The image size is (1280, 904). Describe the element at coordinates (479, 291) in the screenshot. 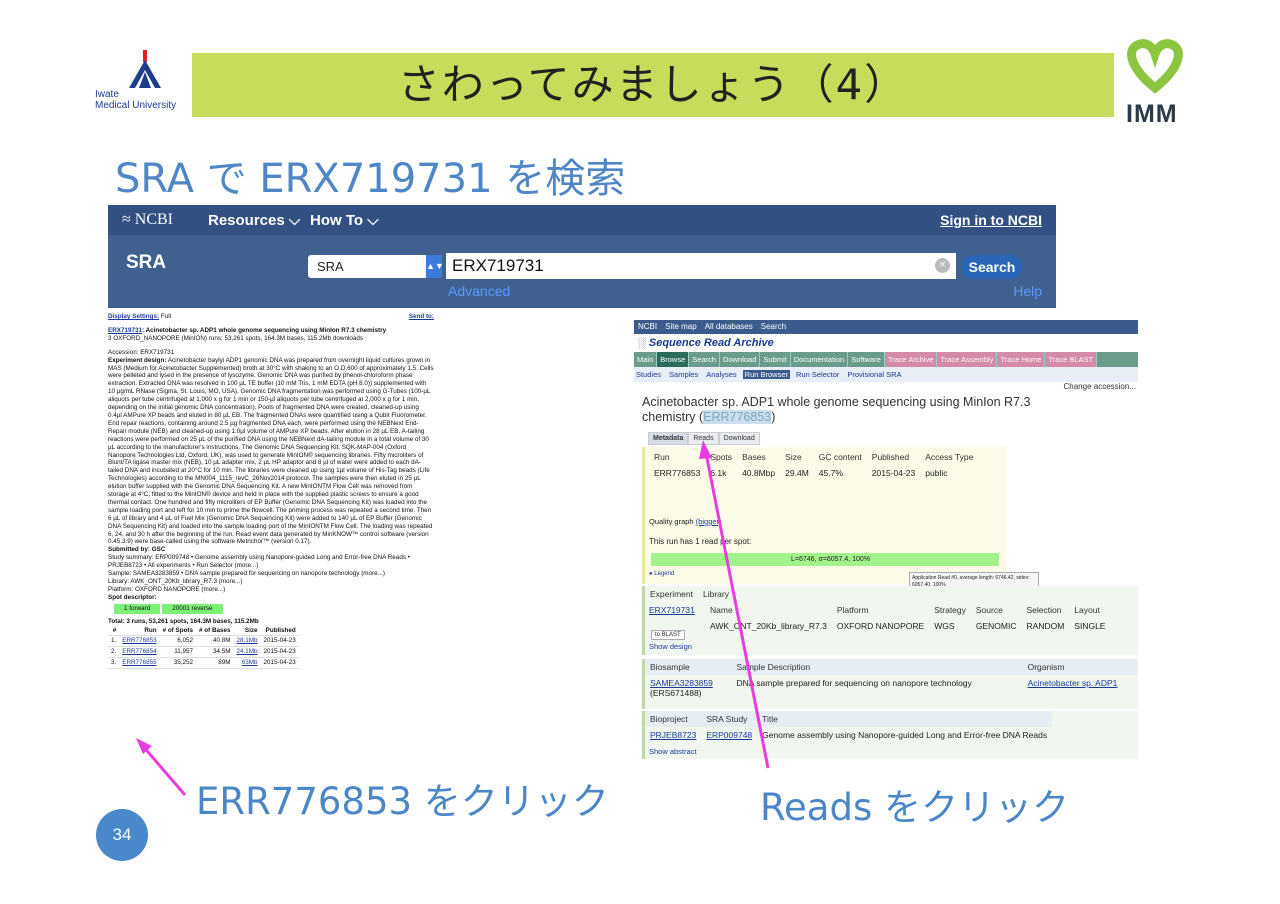

I see `advanced-link: Advanced` at that location.